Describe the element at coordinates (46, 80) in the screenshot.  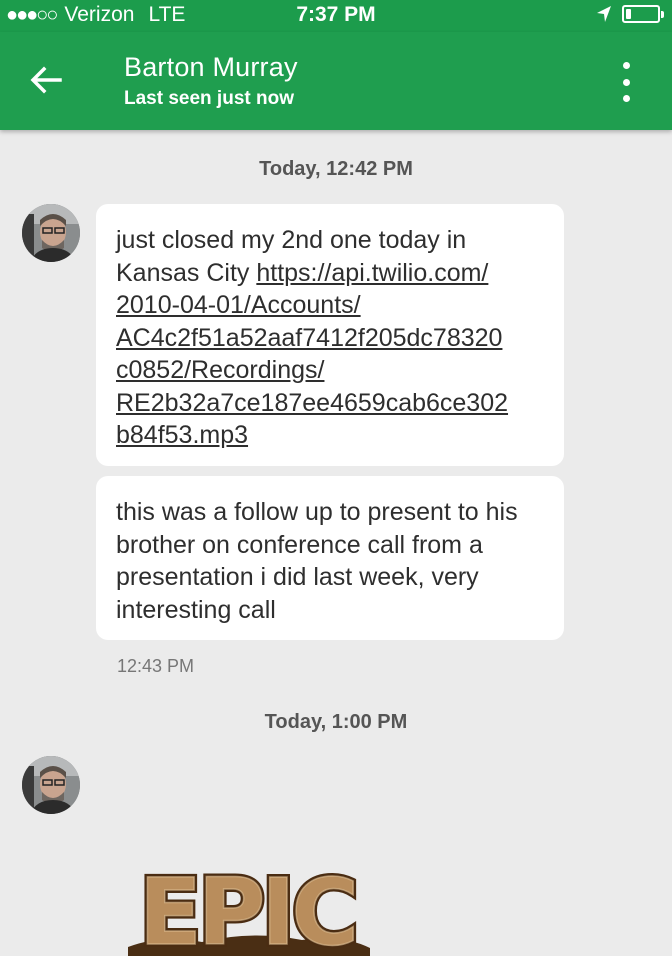
I see `arrow-left-icon` at that location.